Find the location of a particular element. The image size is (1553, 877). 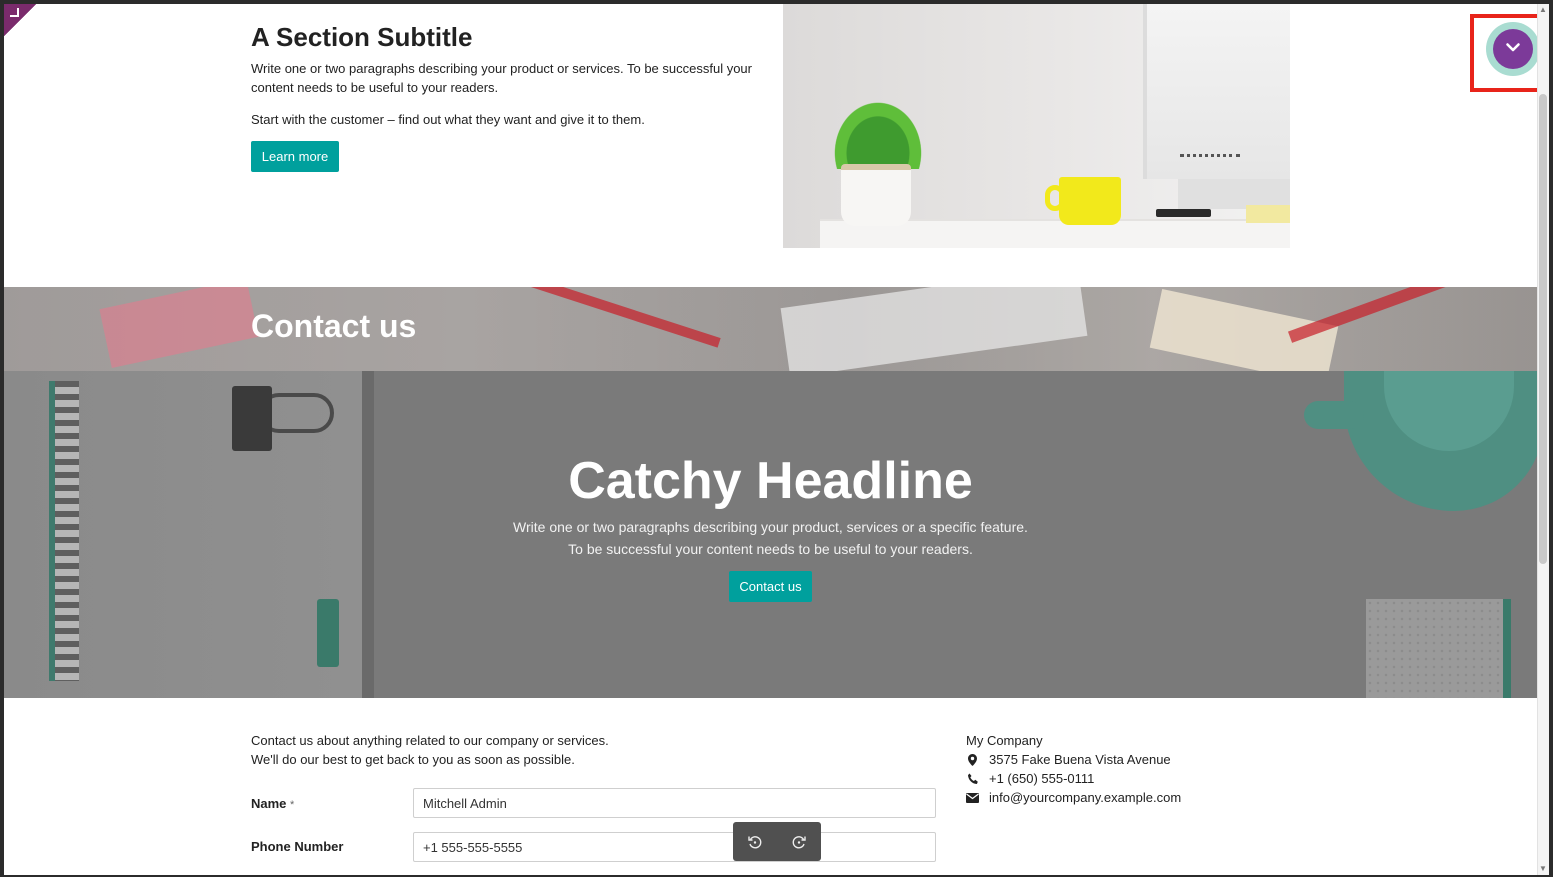

teapot-spout is located at coordinates (1334, 415).